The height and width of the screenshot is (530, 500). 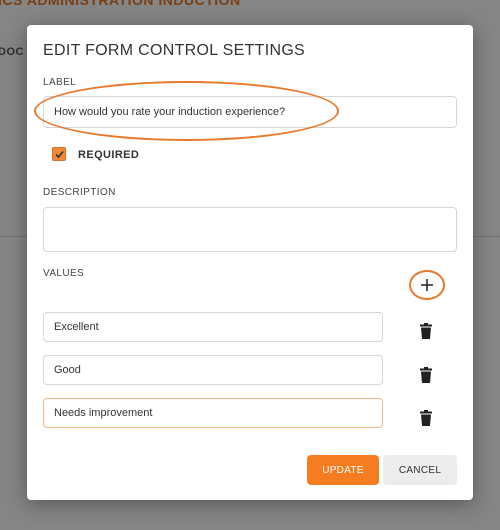 What do you see at coordinates (213, 413) in the screenshot?
I see `value-input-3: Needs improvement` at bounding box center [213, 413].